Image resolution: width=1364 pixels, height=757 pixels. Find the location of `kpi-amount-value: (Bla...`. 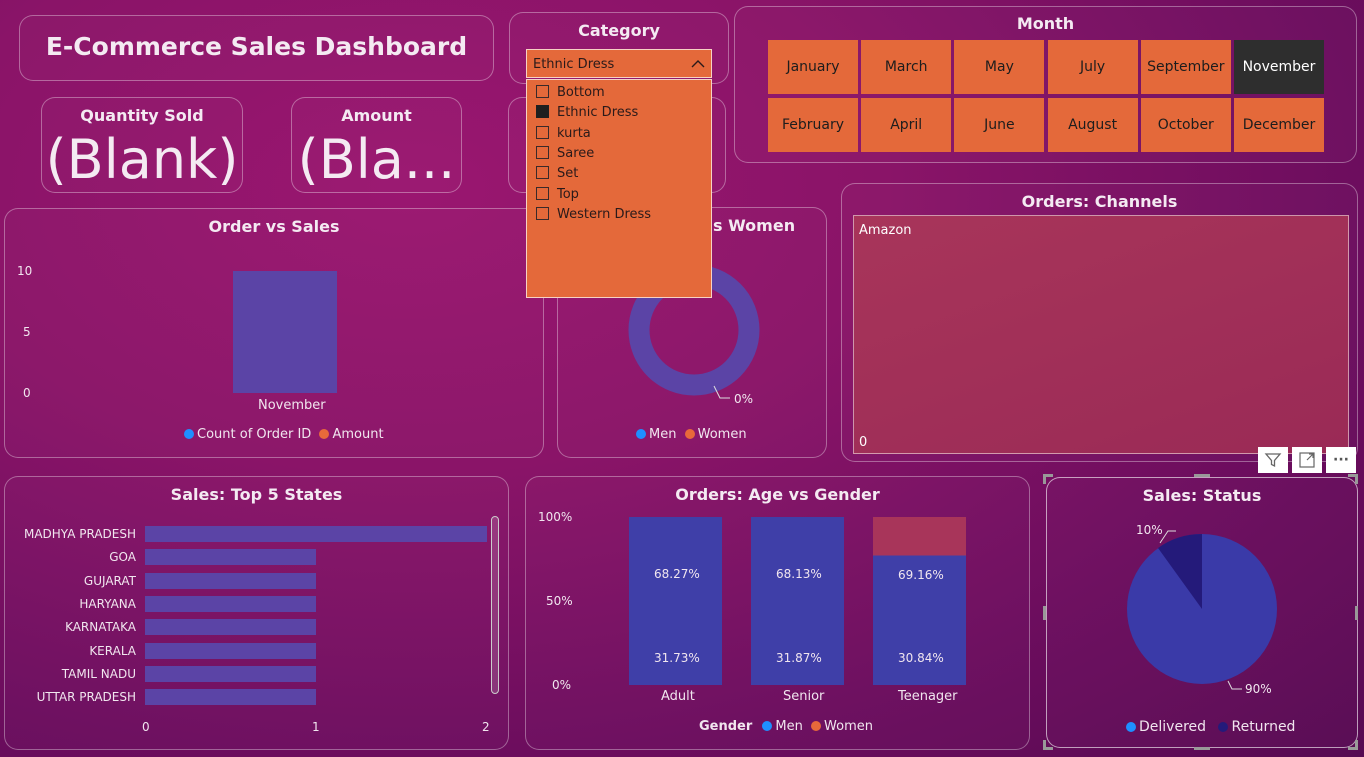

kpi-amount-value: (Bla... is located at coordinates (376, 159).